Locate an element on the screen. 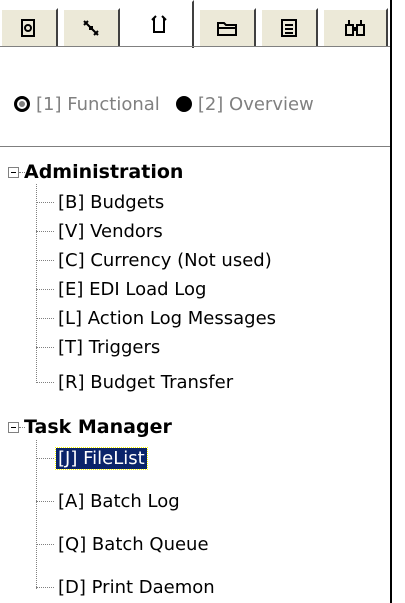 The height and width of the screenshot is (603, 405). tree-item-action-log-messages: [L] Action Log Messages is located at coordinates (167, 318).